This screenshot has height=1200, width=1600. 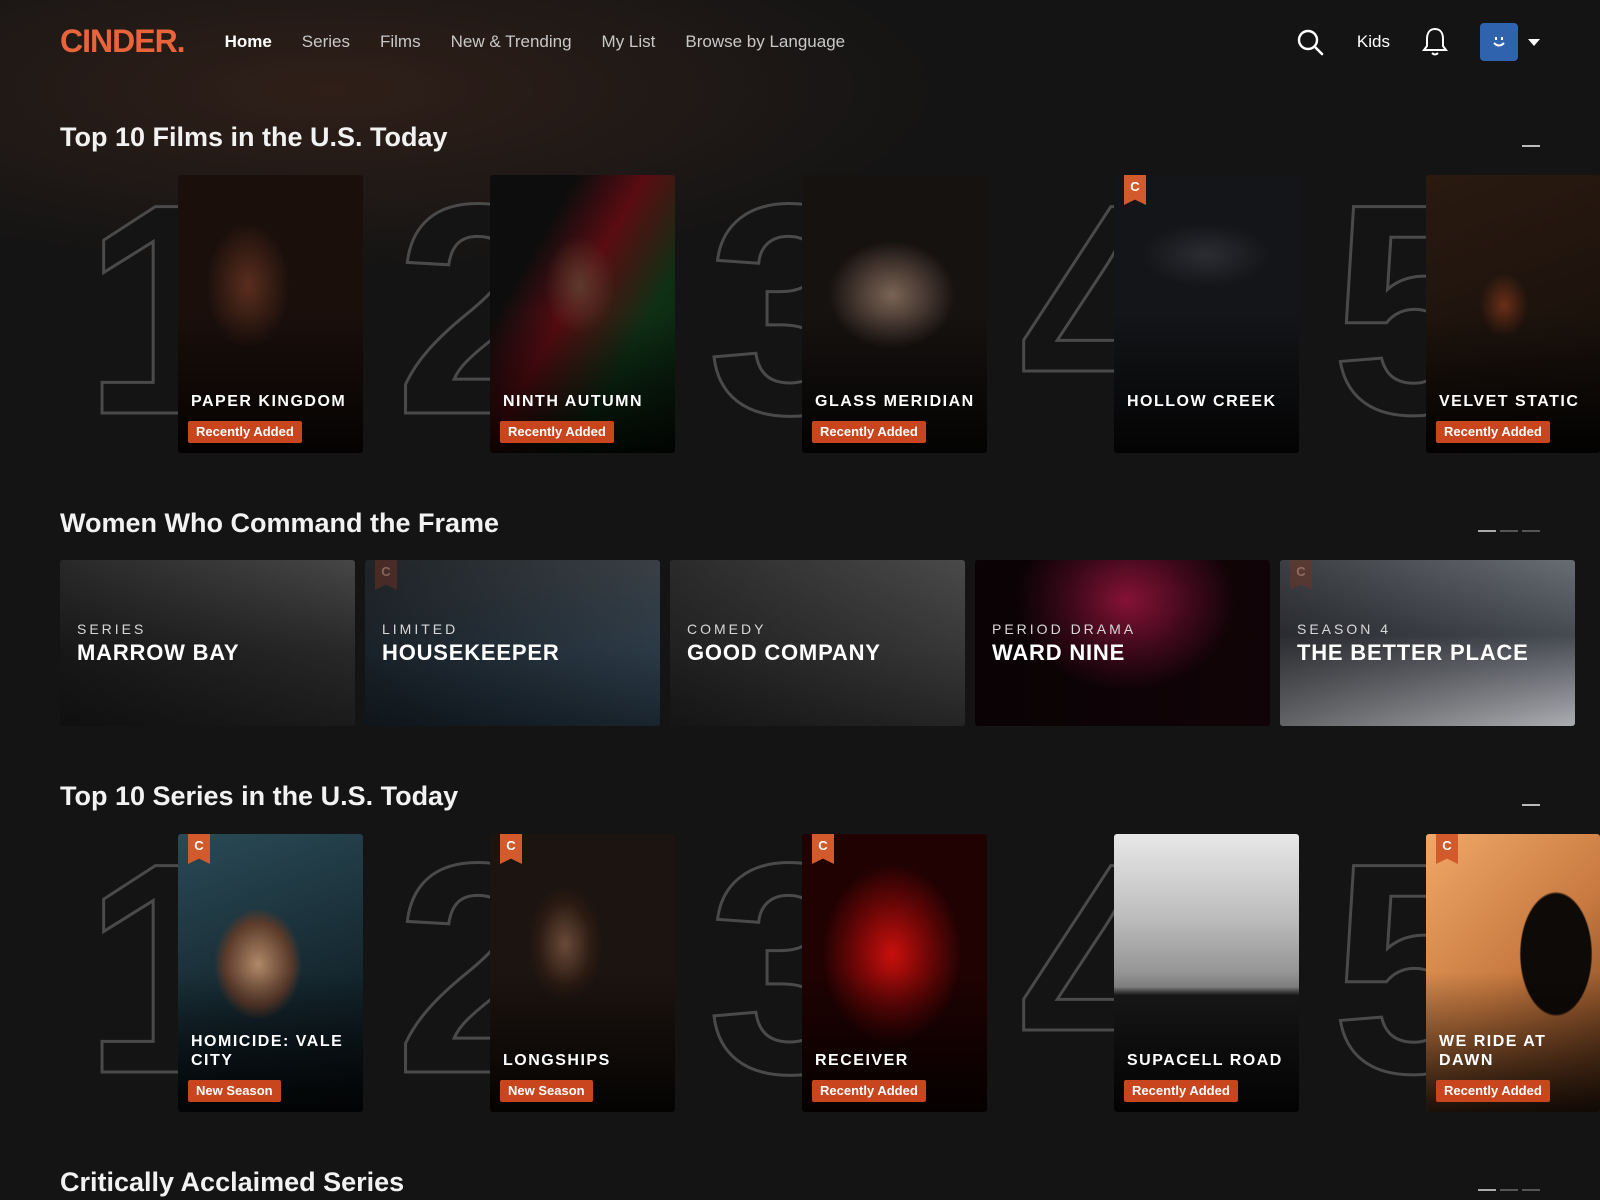 I want to click on poster-supacell-road: SUPACELL ROAD Recently Added, so click(x=1206, y=973).